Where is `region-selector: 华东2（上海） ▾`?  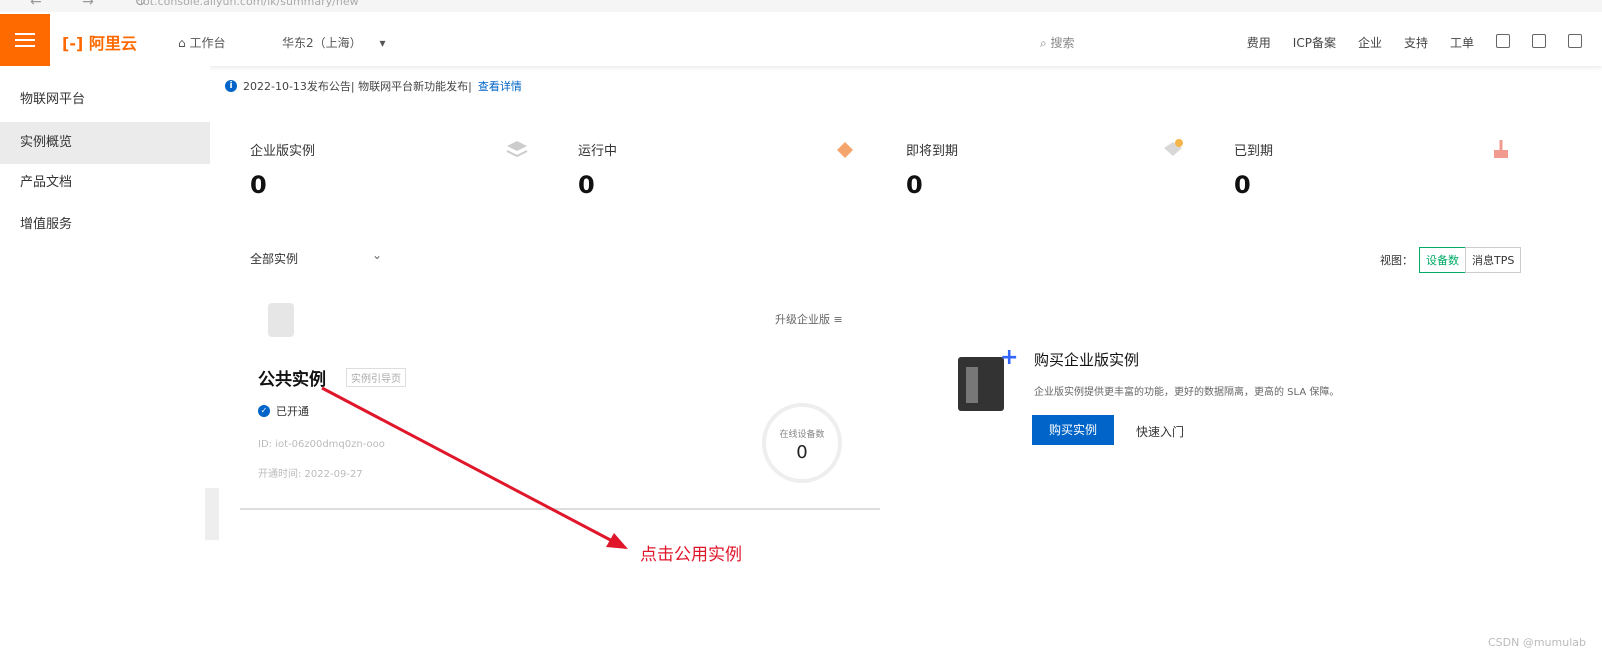
region-selector: 华东2（上海） ▾ is located at coordinates (334, 42).